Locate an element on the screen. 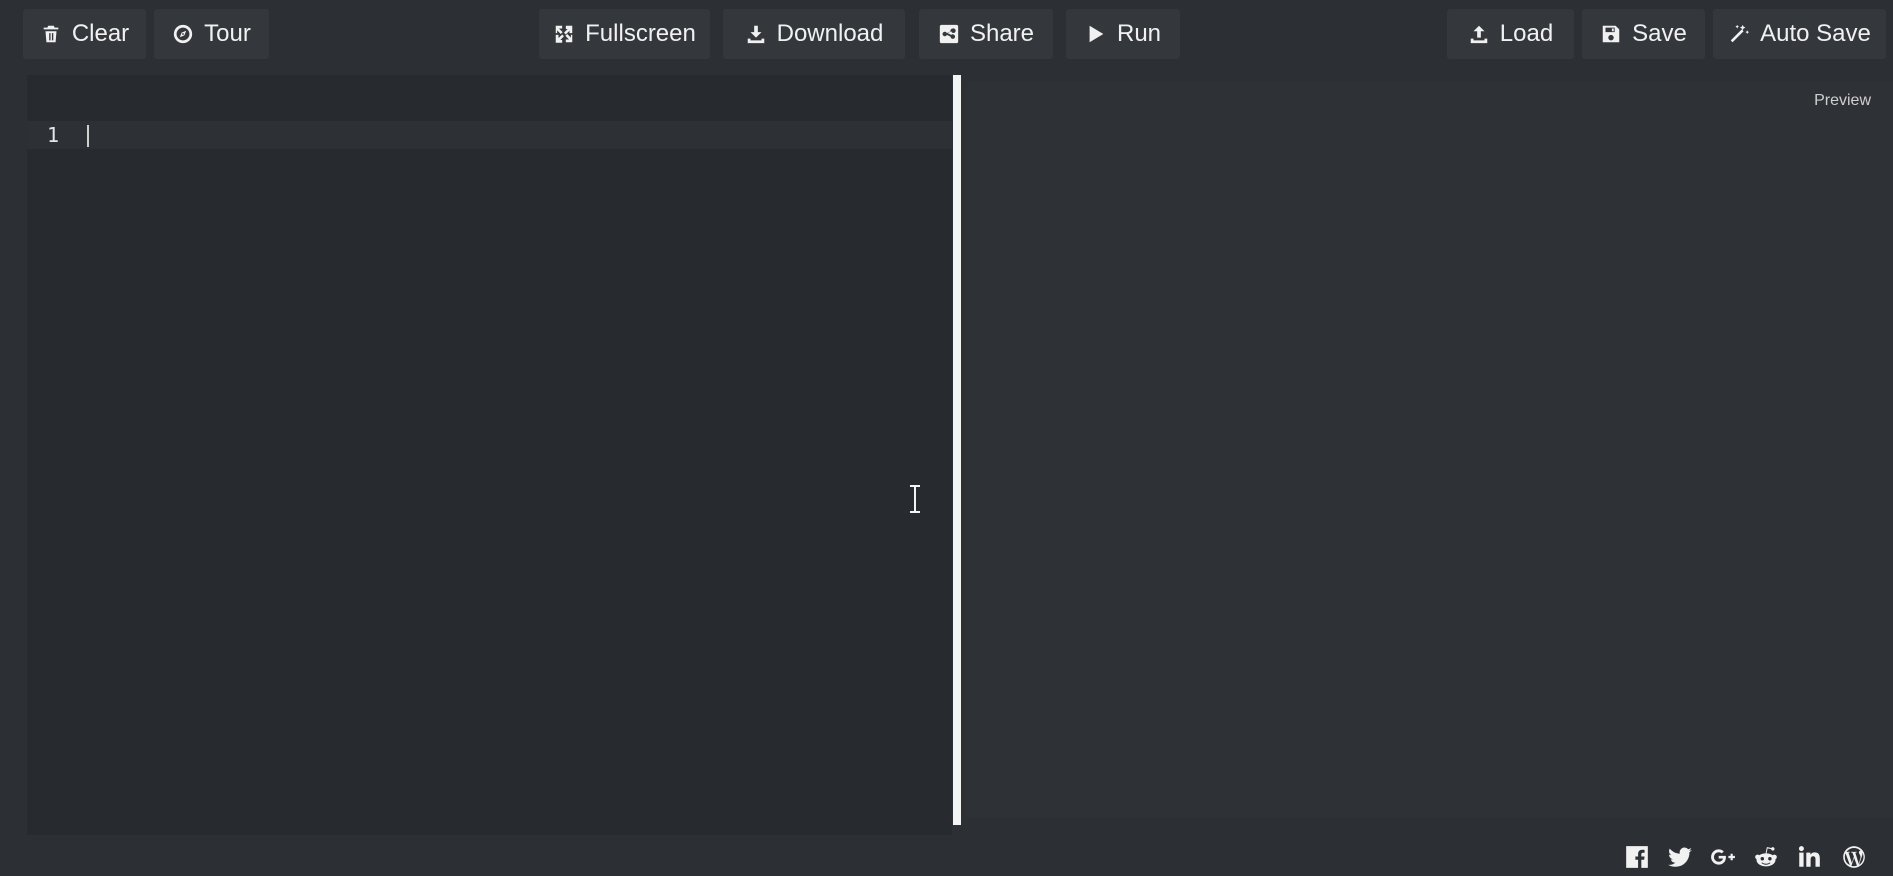 Image resolution: width=1893 pixels, height=876 pixels. compass-icon is located at coordinates (183, 34).